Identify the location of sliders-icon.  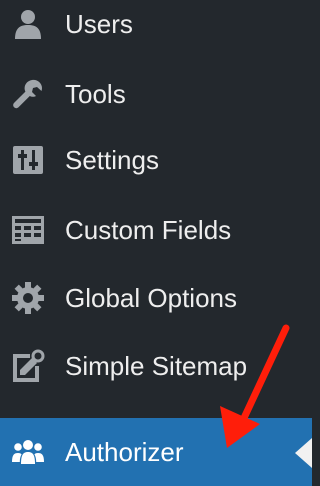
(28, 160).